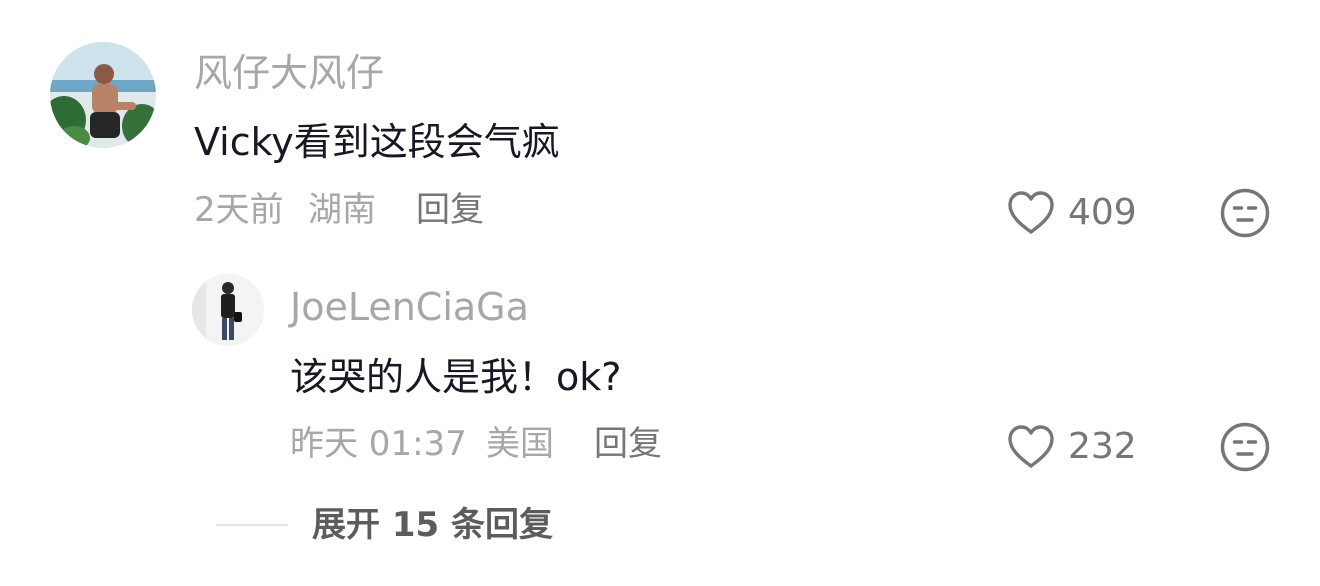  What do you see at coordinates (456, 377) in the screenshot?
I see `reply-text: 该哭的人是我！ok?` at bounding box center [456, 377].